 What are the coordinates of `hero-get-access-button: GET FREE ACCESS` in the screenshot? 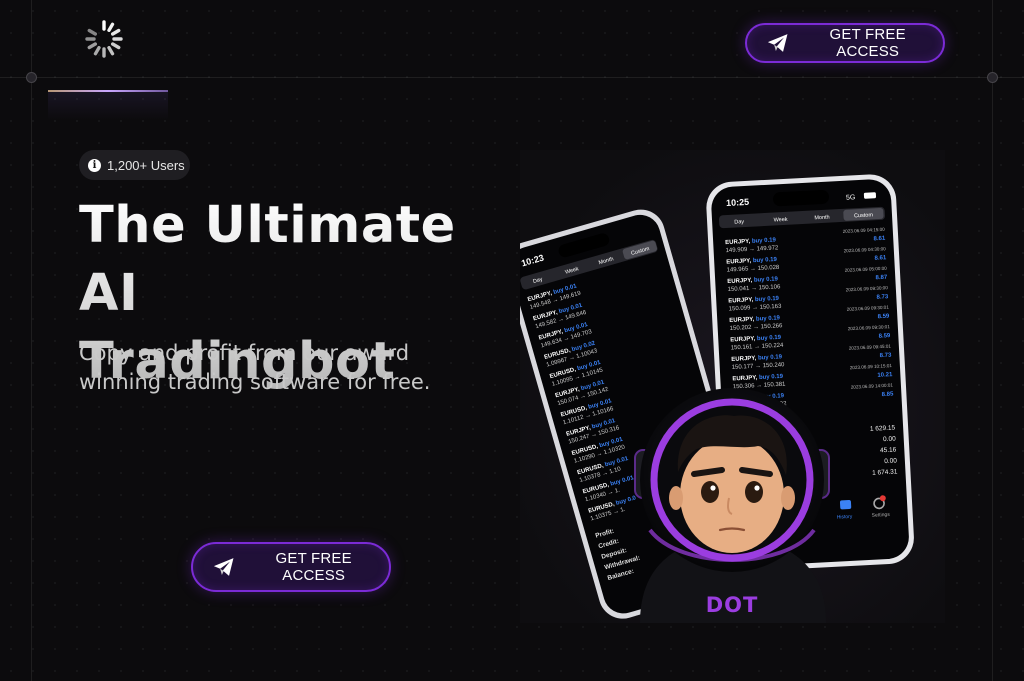 It's located at (291, 567).